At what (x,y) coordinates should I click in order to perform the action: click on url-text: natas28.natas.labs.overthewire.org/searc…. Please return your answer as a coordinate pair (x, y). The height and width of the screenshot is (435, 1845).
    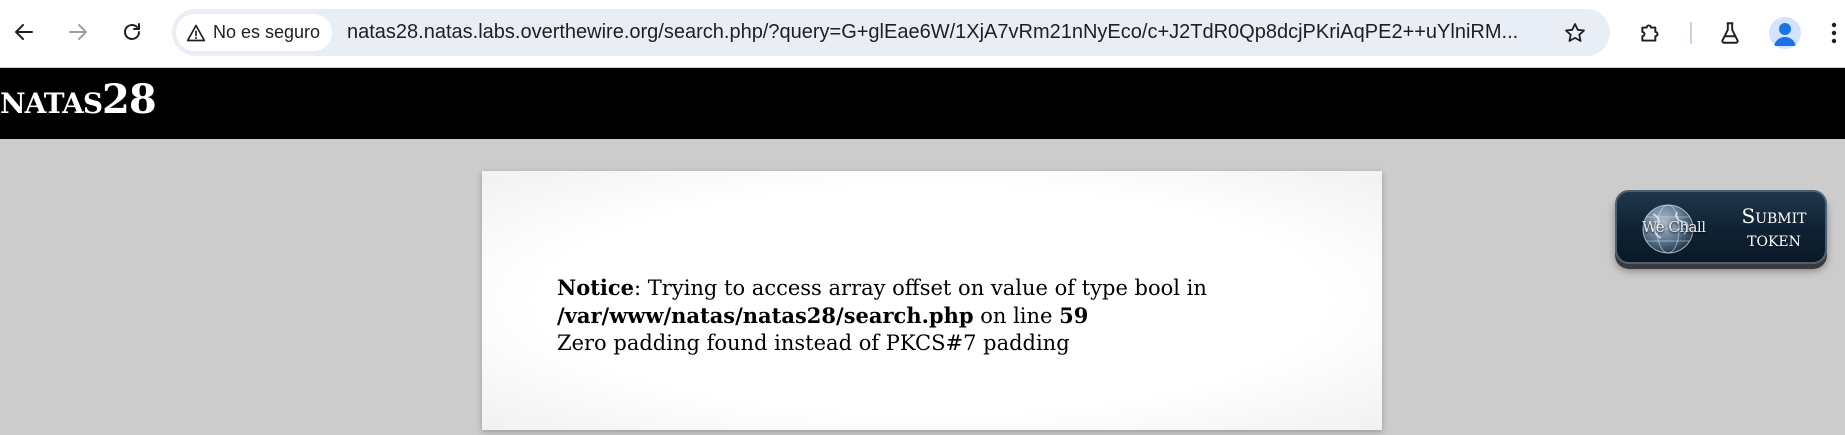
    Looking at the image, I should click on (934, 32).